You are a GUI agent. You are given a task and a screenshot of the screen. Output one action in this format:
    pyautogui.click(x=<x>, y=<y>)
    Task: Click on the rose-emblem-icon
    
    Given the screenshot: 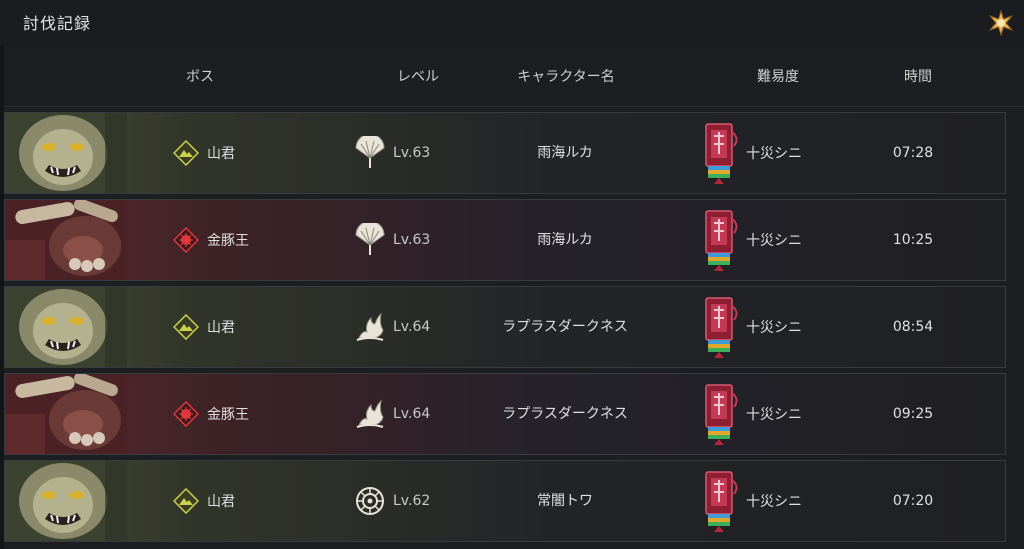 What is the action you would take?
    pyautogui.click(x=370, y=501)
    